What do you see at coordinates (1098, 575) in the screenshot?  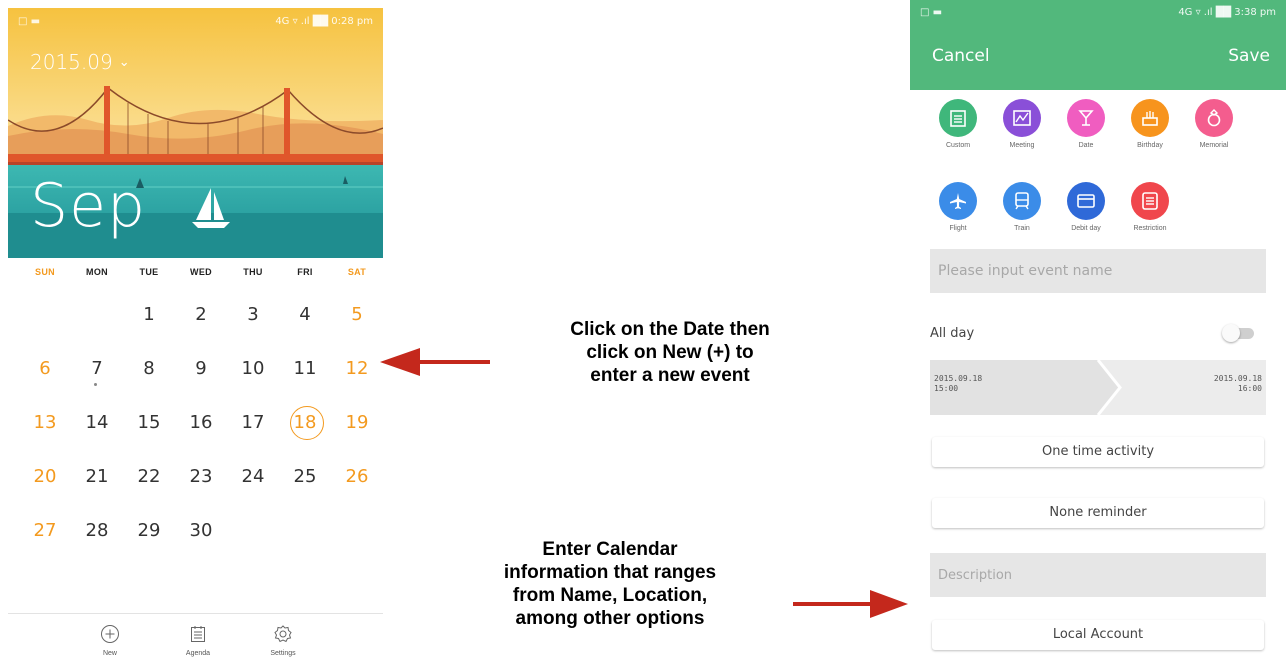 I see `description-input` at bounding box center [1098, 575].